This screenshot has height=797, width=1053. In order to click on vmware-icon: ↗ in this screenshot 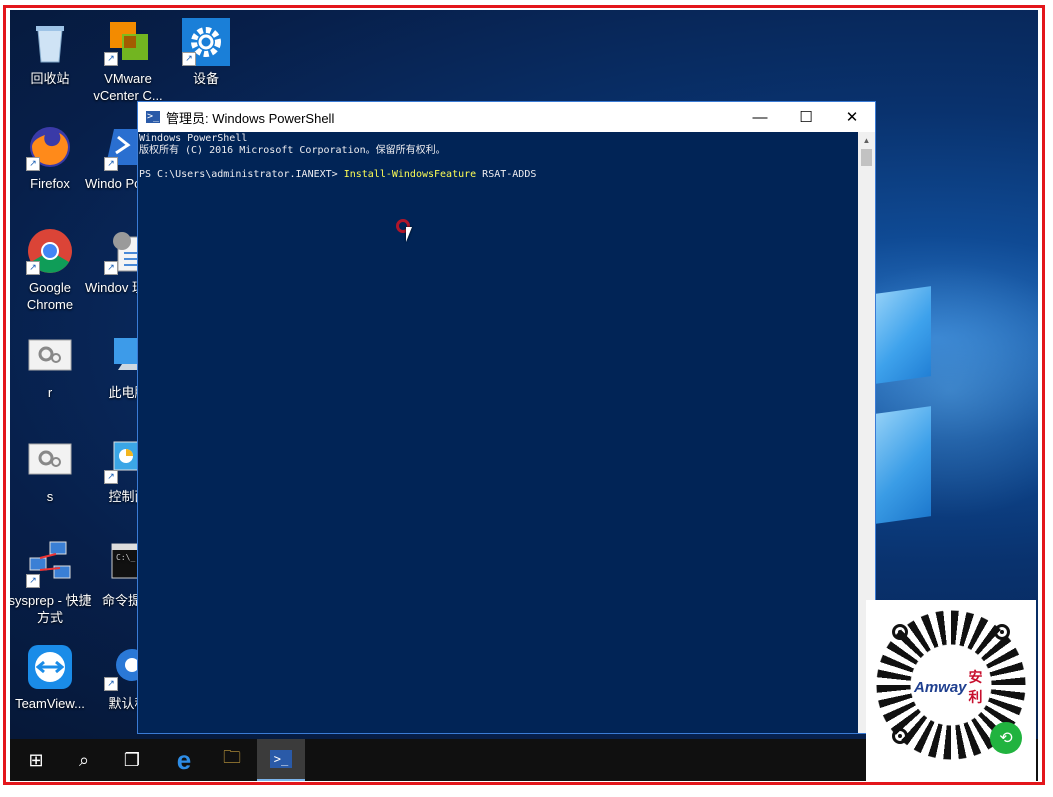, I will do `click(128, 42)`.